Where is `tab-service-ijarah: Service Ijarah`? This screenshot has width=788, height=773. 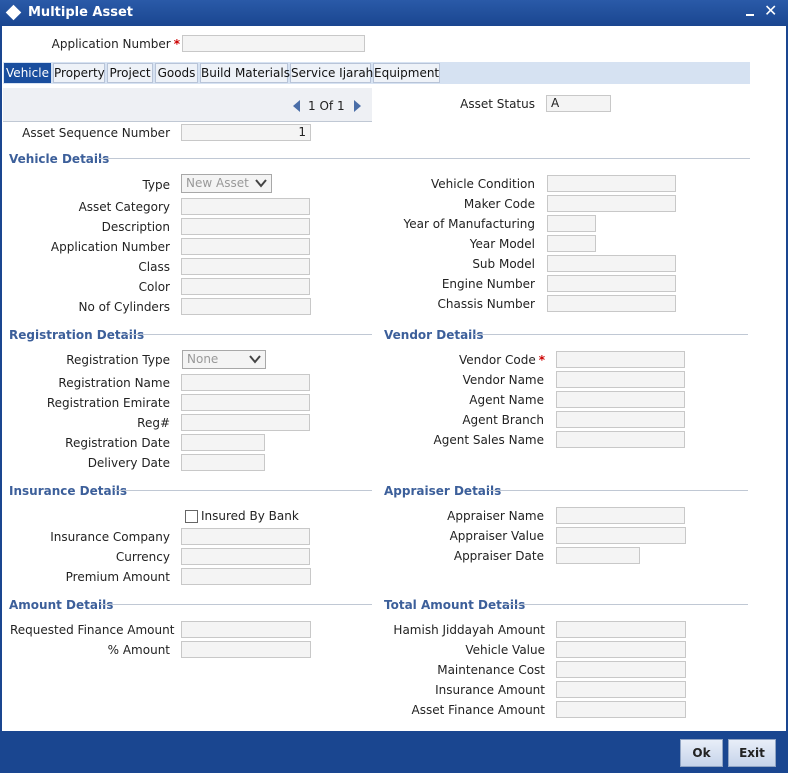
tab-service-ijarah: Service Ijarah is located at coordinates (331, 73).